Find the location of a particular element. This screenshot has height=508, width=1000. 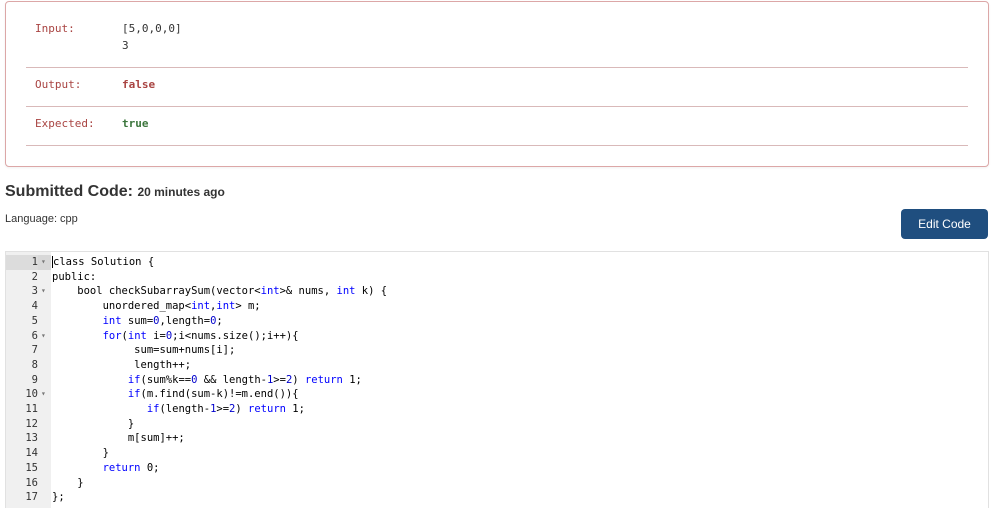

code-text: m[sum]++; is located at coordinates (118, 438).